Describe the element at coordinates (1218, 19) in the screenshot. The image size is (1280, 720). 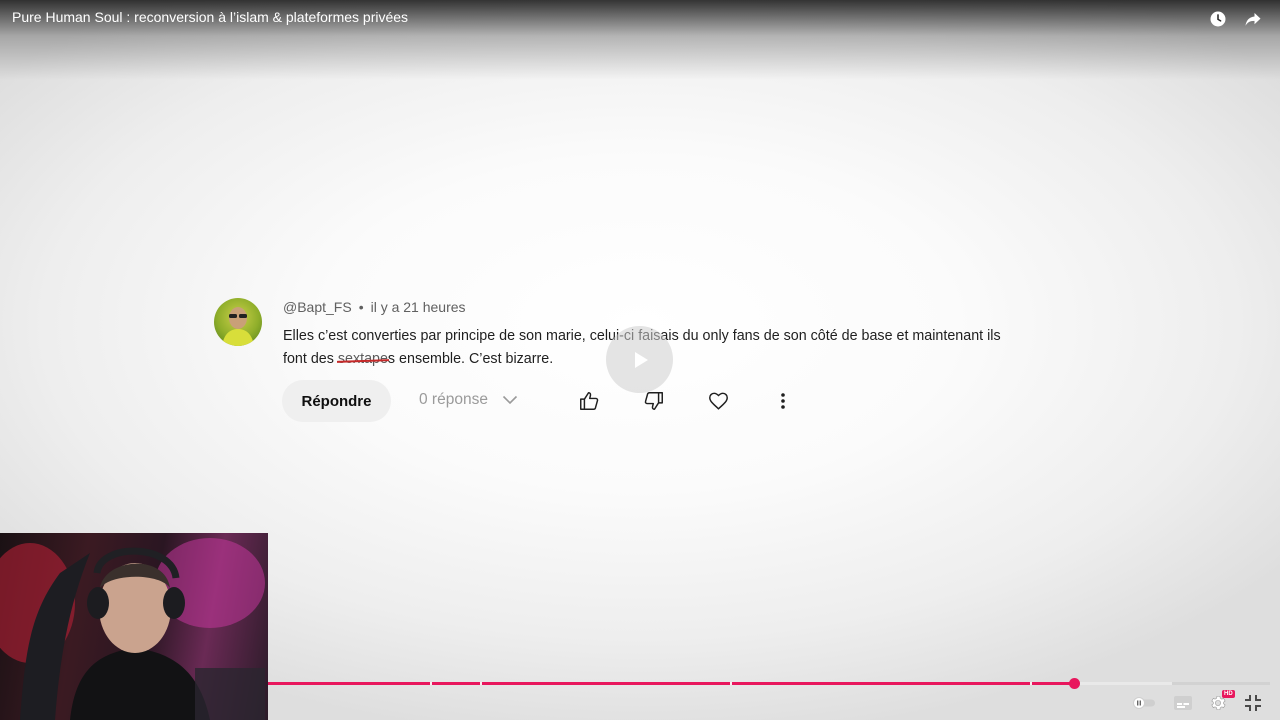
I see `watch-later-icon` at that location.